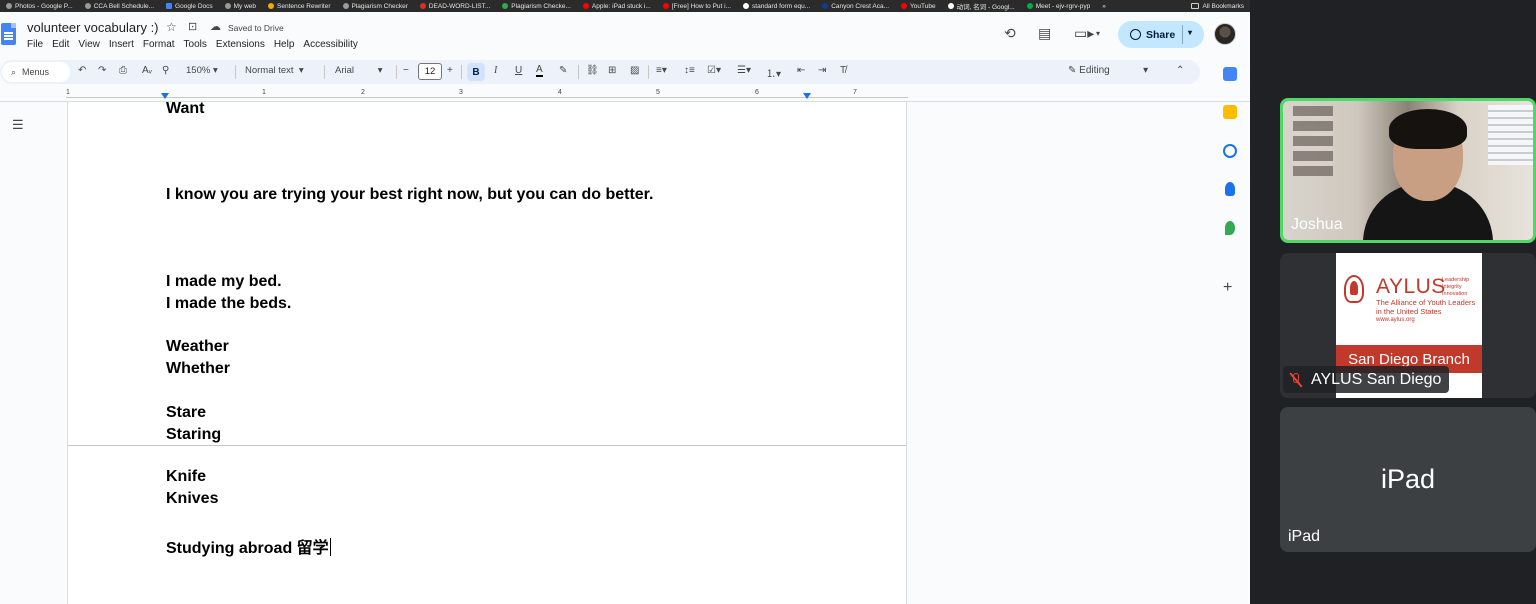 The width and height of the screenshot is (1536, 604). What do you see at coordinates (189, 6) in the screenshot?
I see `bookmark-item: Google Docs` at bounding box center [189, 6].